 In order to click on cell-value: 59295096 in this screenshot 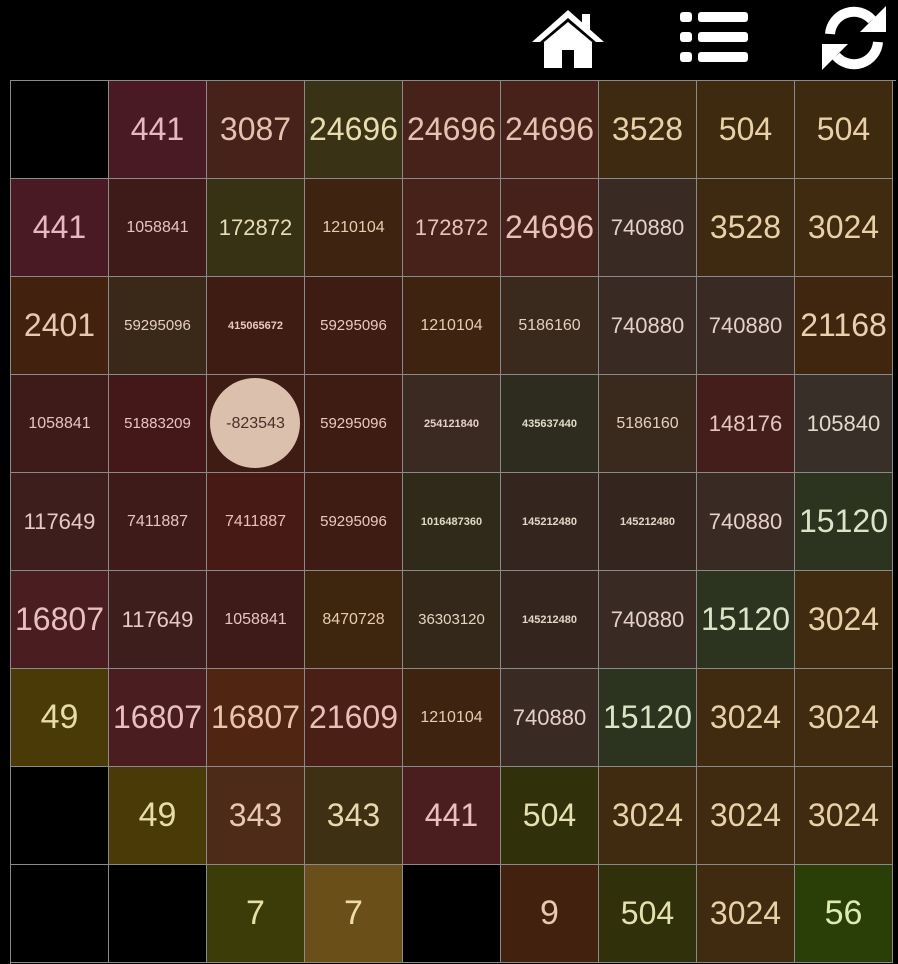, I will do `click(353, 423)`.